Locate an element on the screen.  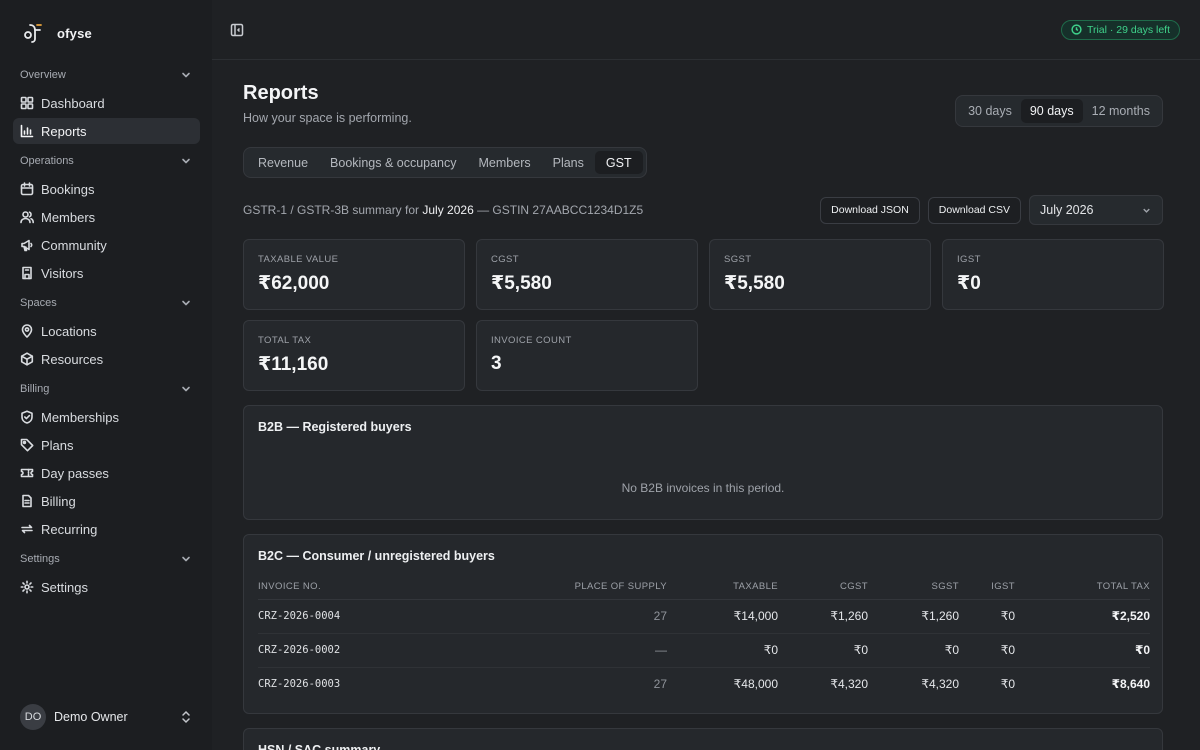
tab-members: Members is located at coordinates (505, 162).